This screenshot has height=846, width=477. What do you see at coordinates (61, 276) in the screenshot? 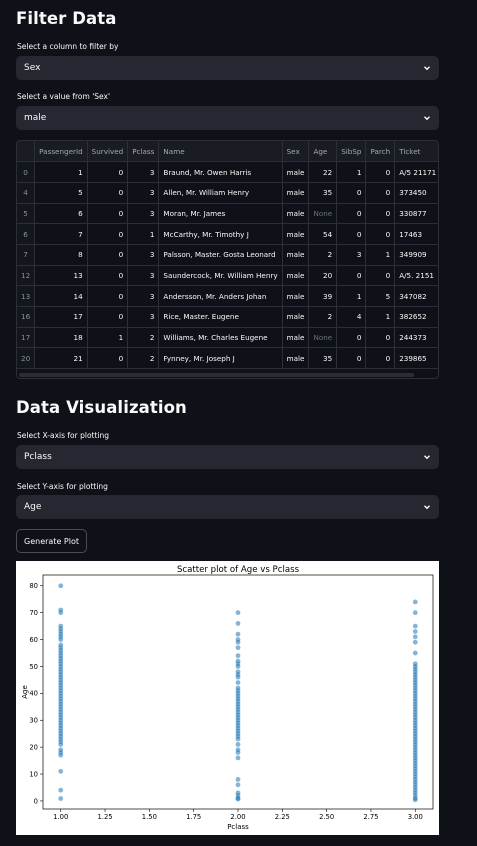
I see `table-cell: 13` at bounding box center [61, 276].